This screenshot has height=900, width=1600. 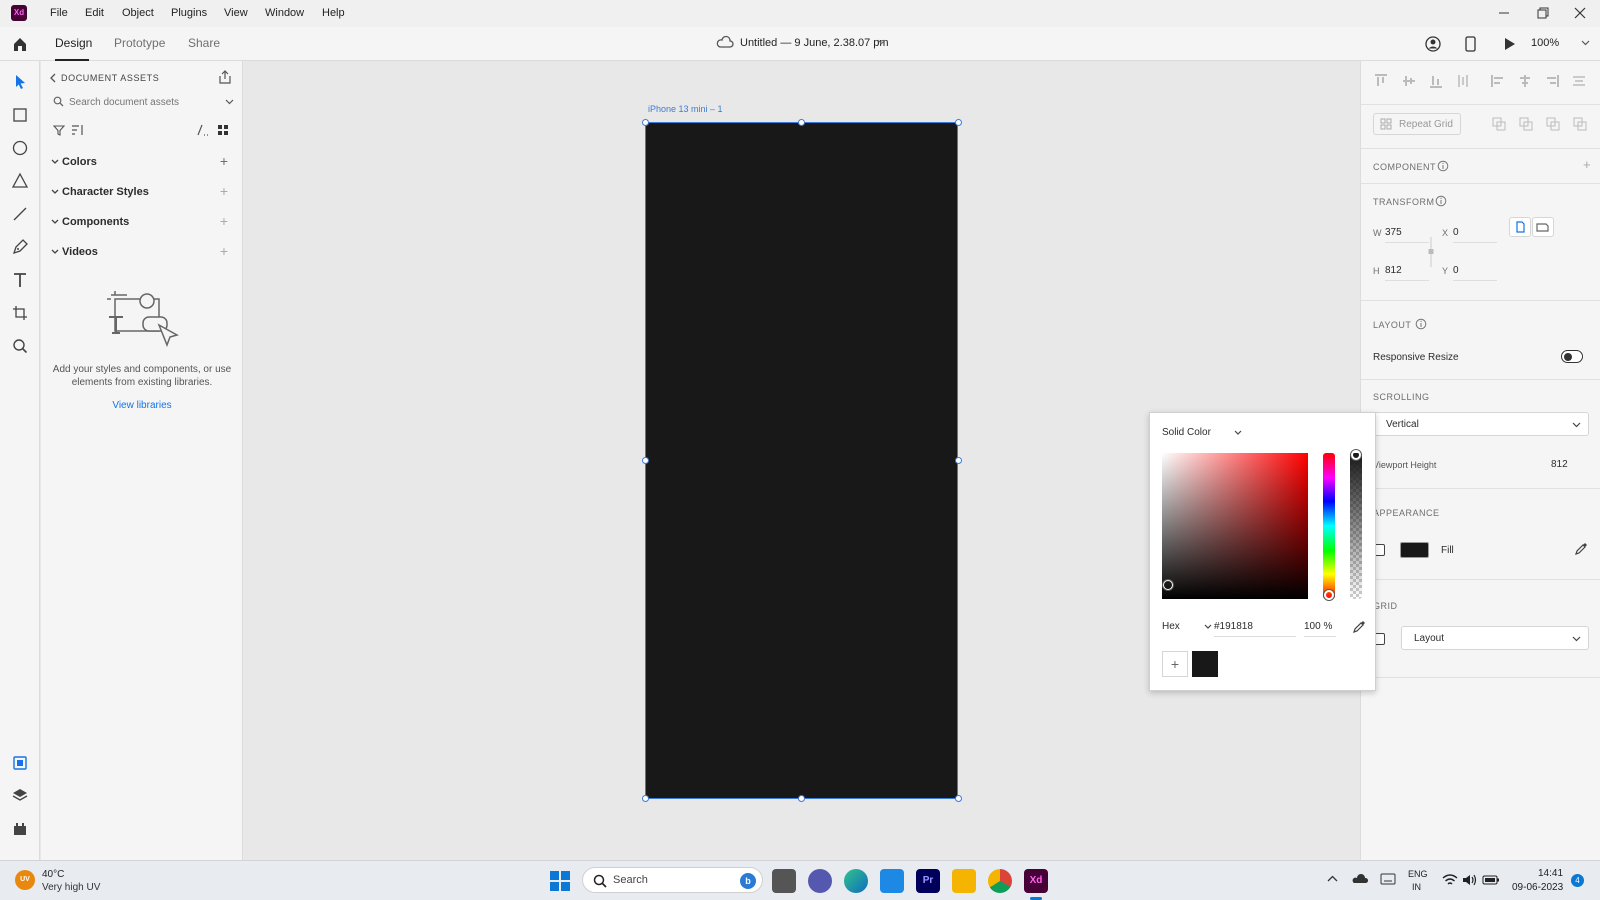 What do you see at coordinates (59, 130) in the screenshot?
I see `filter-icon` at bounding box center [59, 130].